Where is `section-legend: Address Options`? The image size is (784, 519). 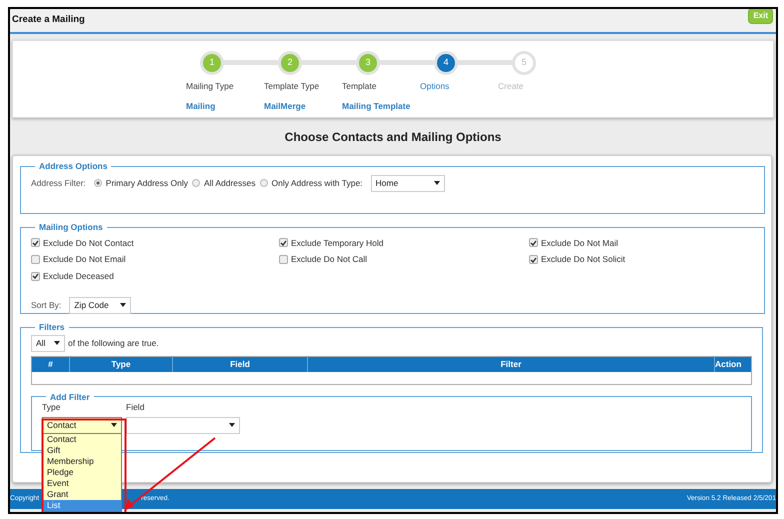 section-legend: Address Options is located at coordinates (73, 166).